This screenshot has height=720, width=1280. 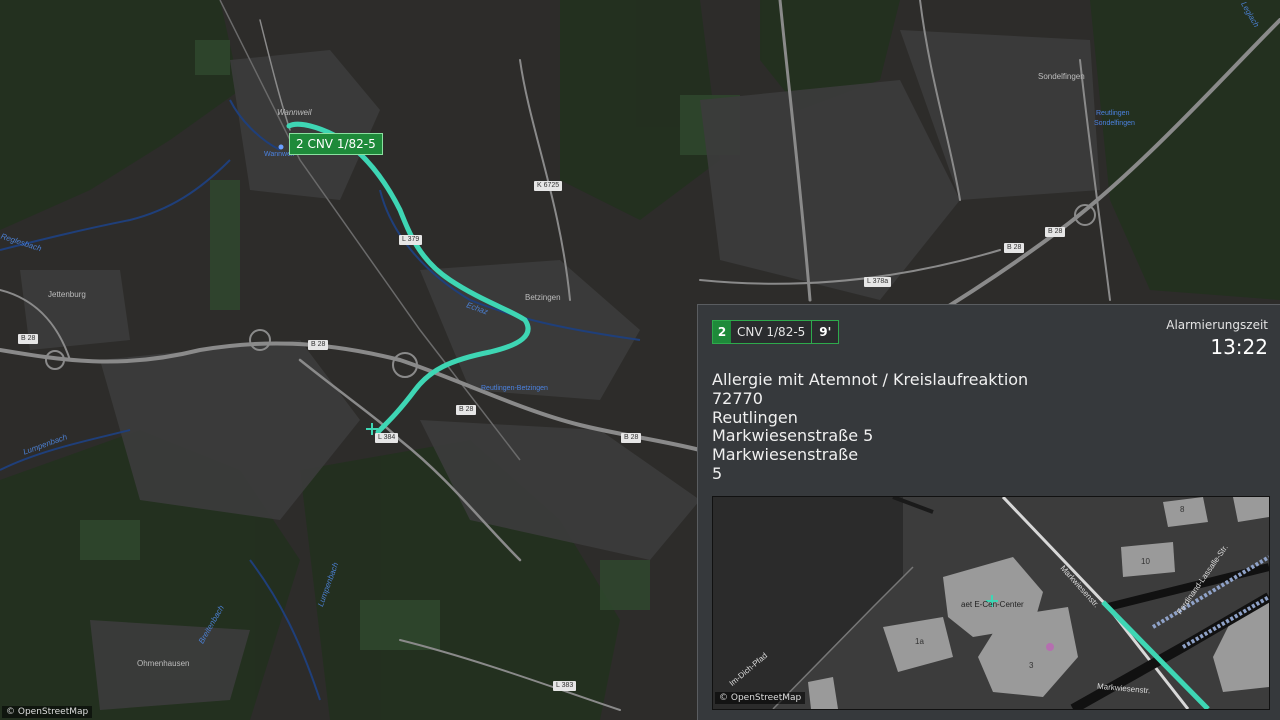 What do you see at coordinates (1113, 113) in the screenshot?
I see `station-label-reutlingen-sondelfingen-1: Reutlingen` at bounding box center [1113, 113].